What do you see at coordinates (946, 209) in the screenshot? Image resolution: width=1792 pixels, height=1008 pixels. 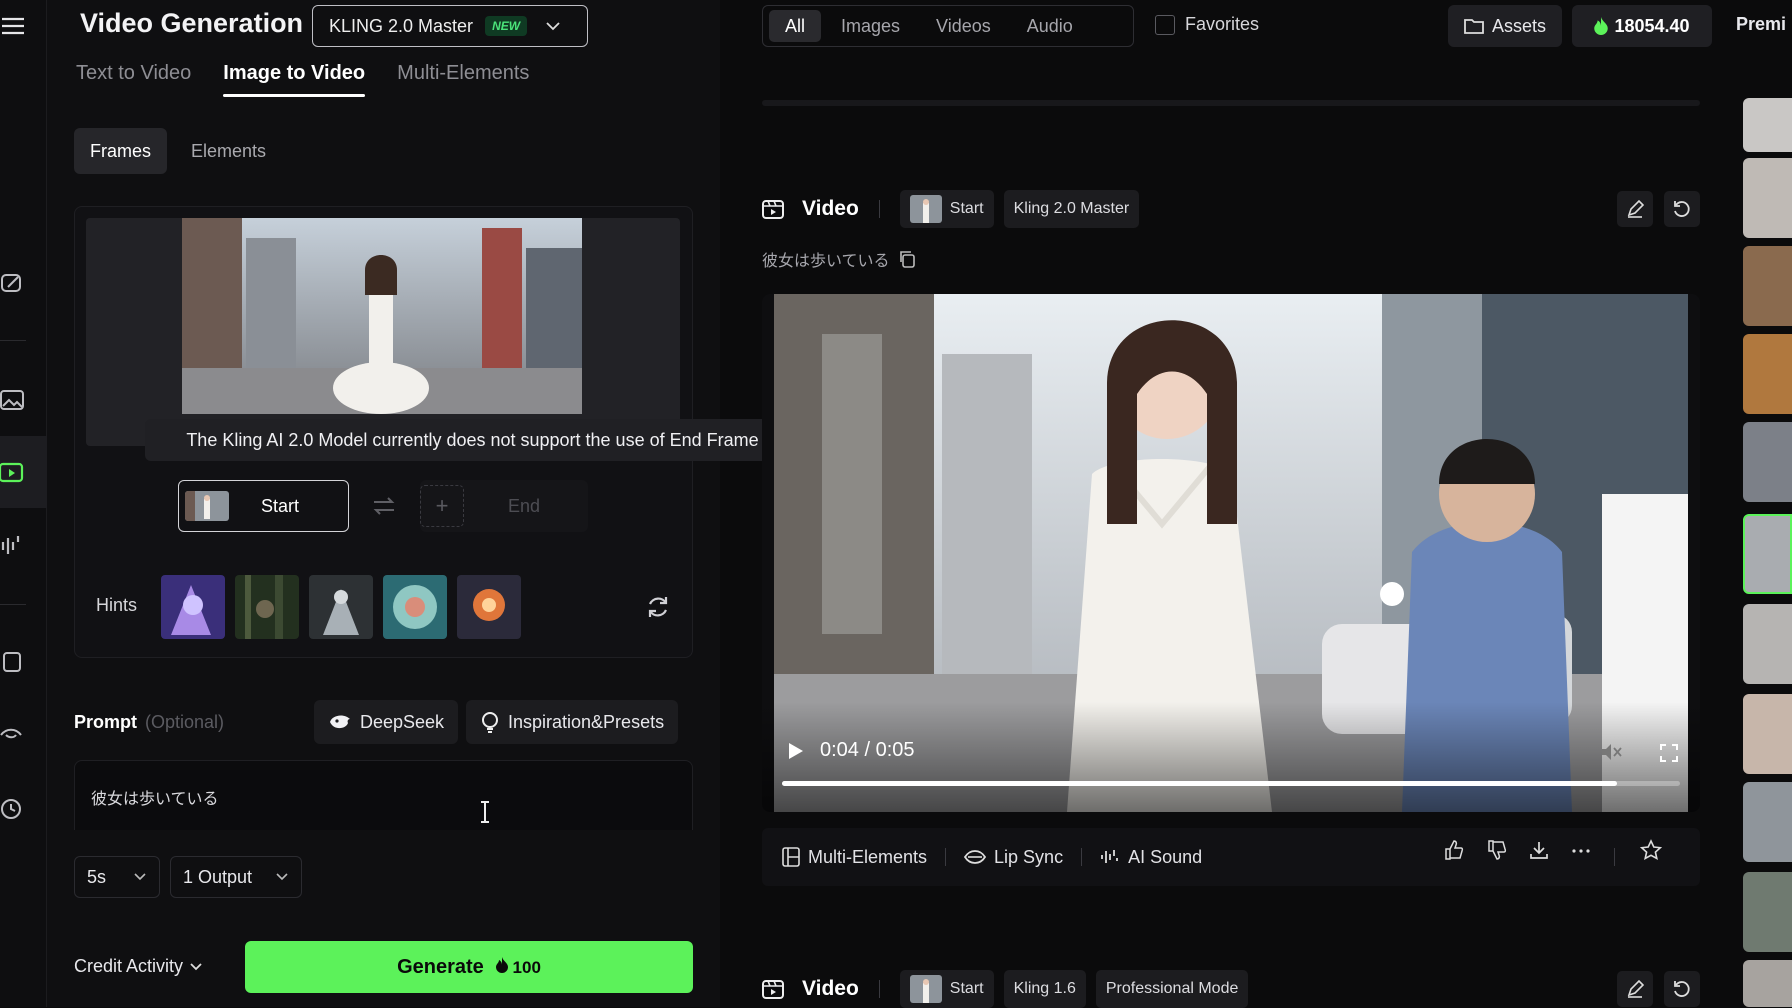 I see `start-chip: Start` at bounding box center [946, 209].